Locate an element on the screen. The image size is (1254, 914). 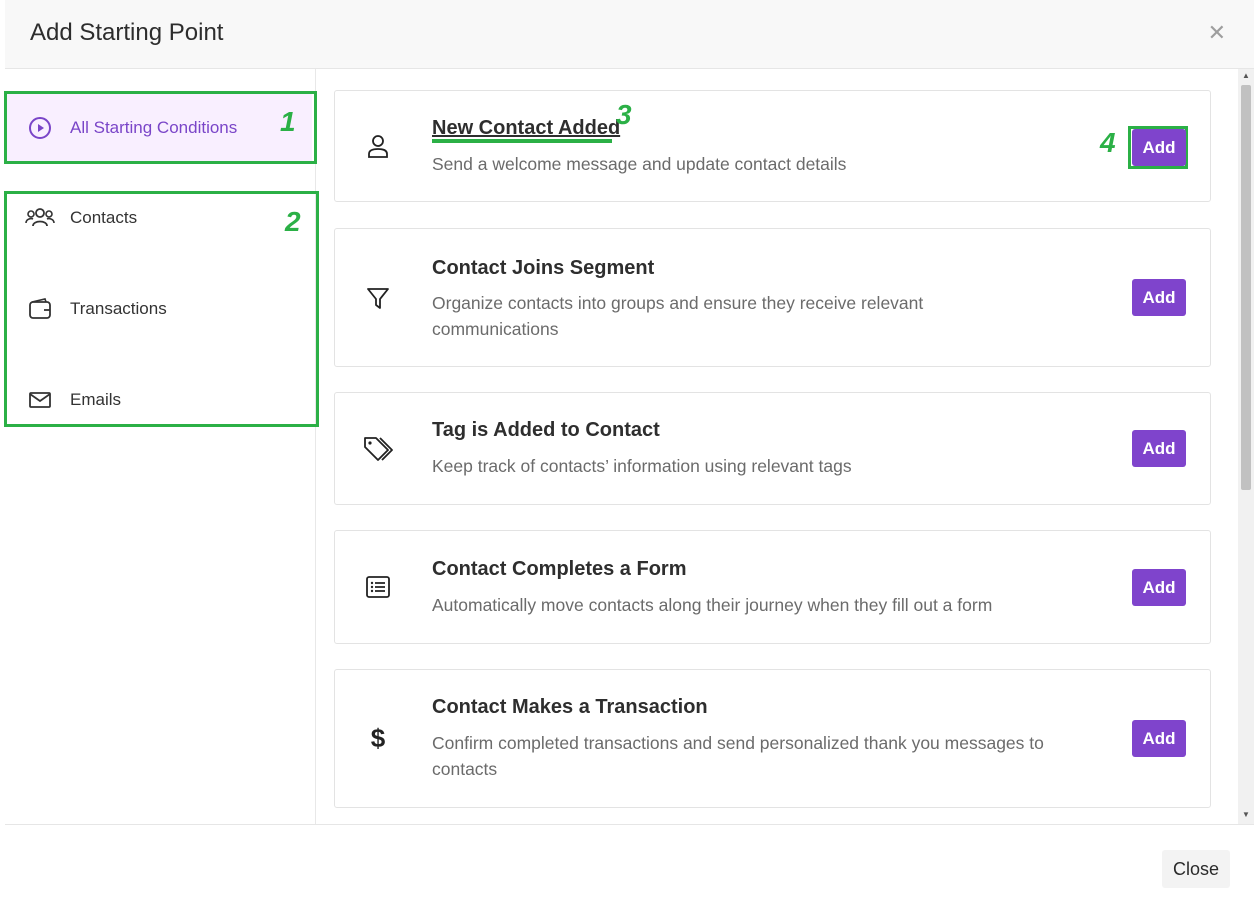
scroll-up-arrow-icon: ▲ is located at coordinates (1246, 76).